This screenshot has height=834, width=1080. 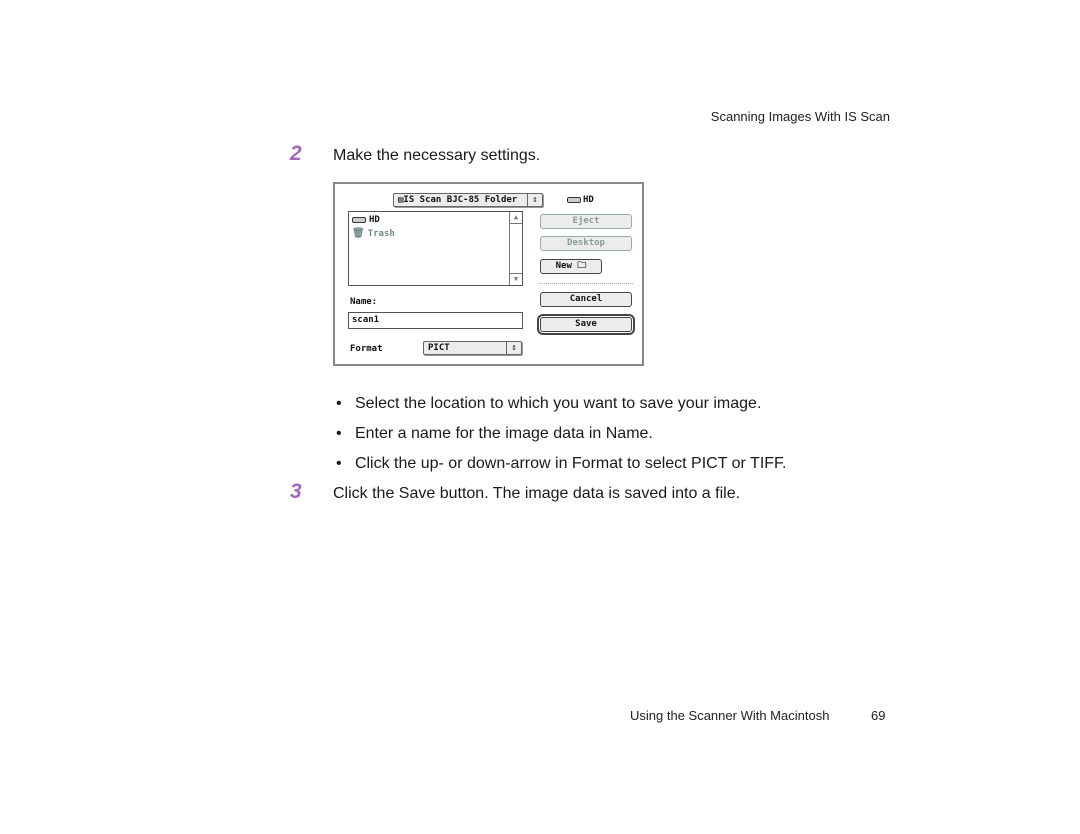 What do you see at coordinates (437, 155) in the screenshot?
I see `step-2-text: Make the necessary settings.` at bounding box center [437, 155].